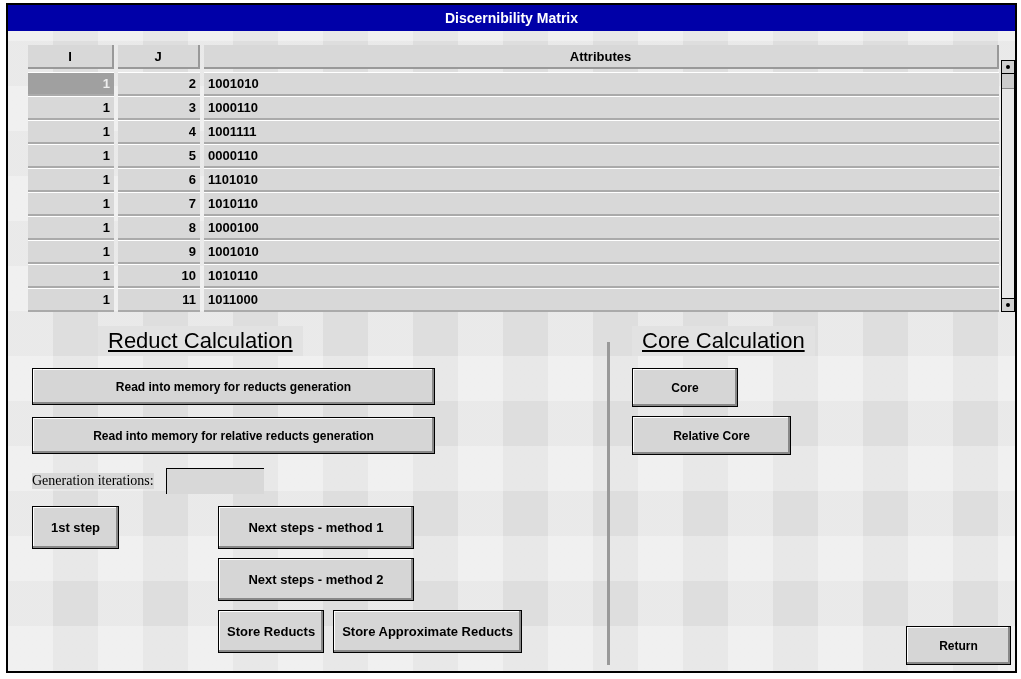  What do you see at coordinates (1008, 186) in the screenshot?
I see `scrollbar` at bounding box center [1008, 186].